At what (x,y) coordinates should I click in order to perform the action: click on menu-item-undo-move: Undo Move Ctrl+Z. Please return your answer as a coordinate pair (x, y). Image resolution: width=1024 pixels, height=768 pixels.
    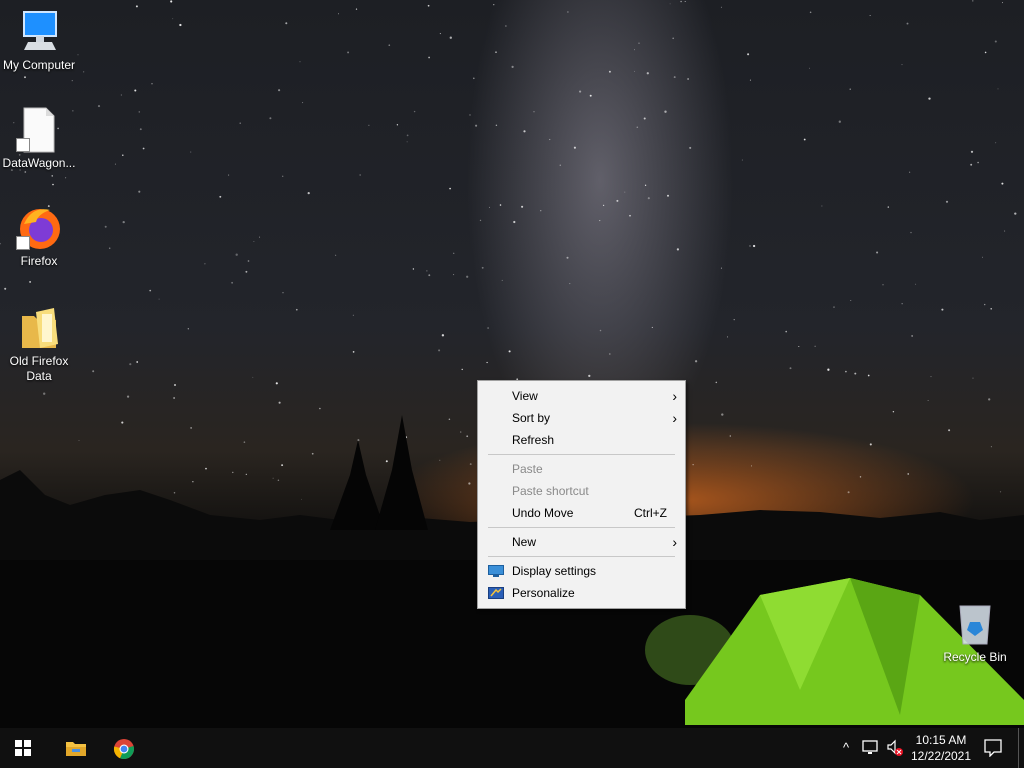
    Looking at the image, I should click on (581, 513).